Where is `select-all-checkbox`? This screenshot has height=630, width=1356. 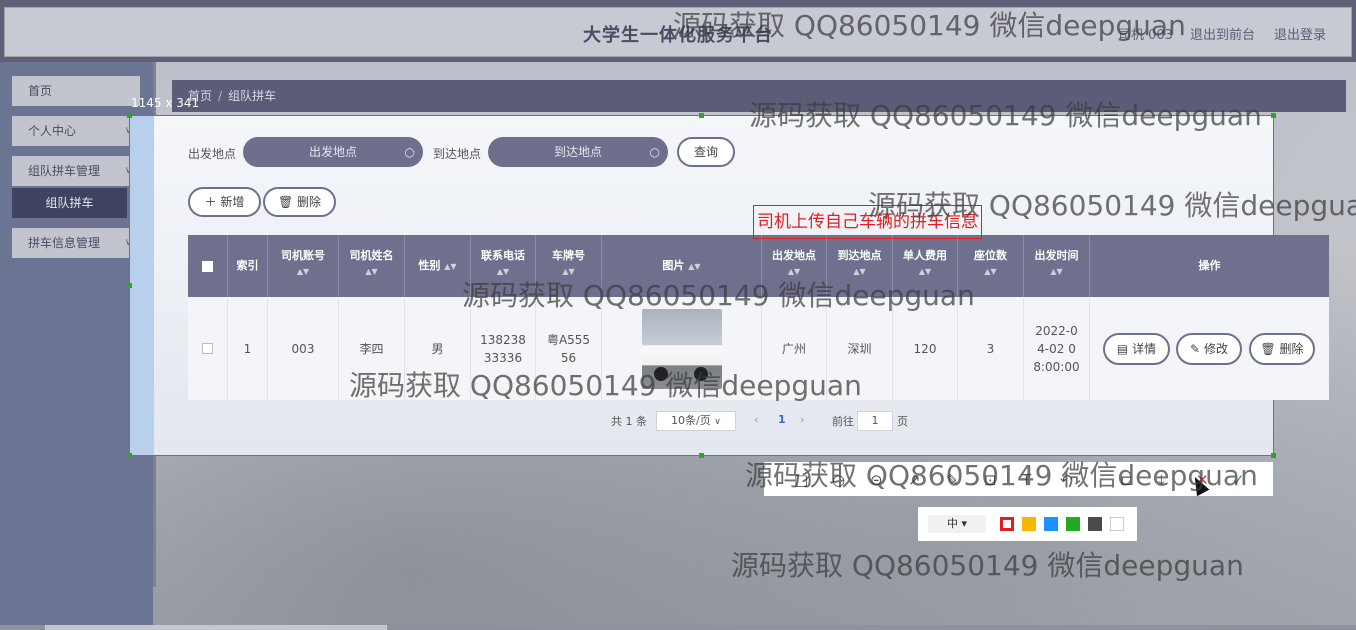 select-all-checkbox is located at coordinates (208, 266).